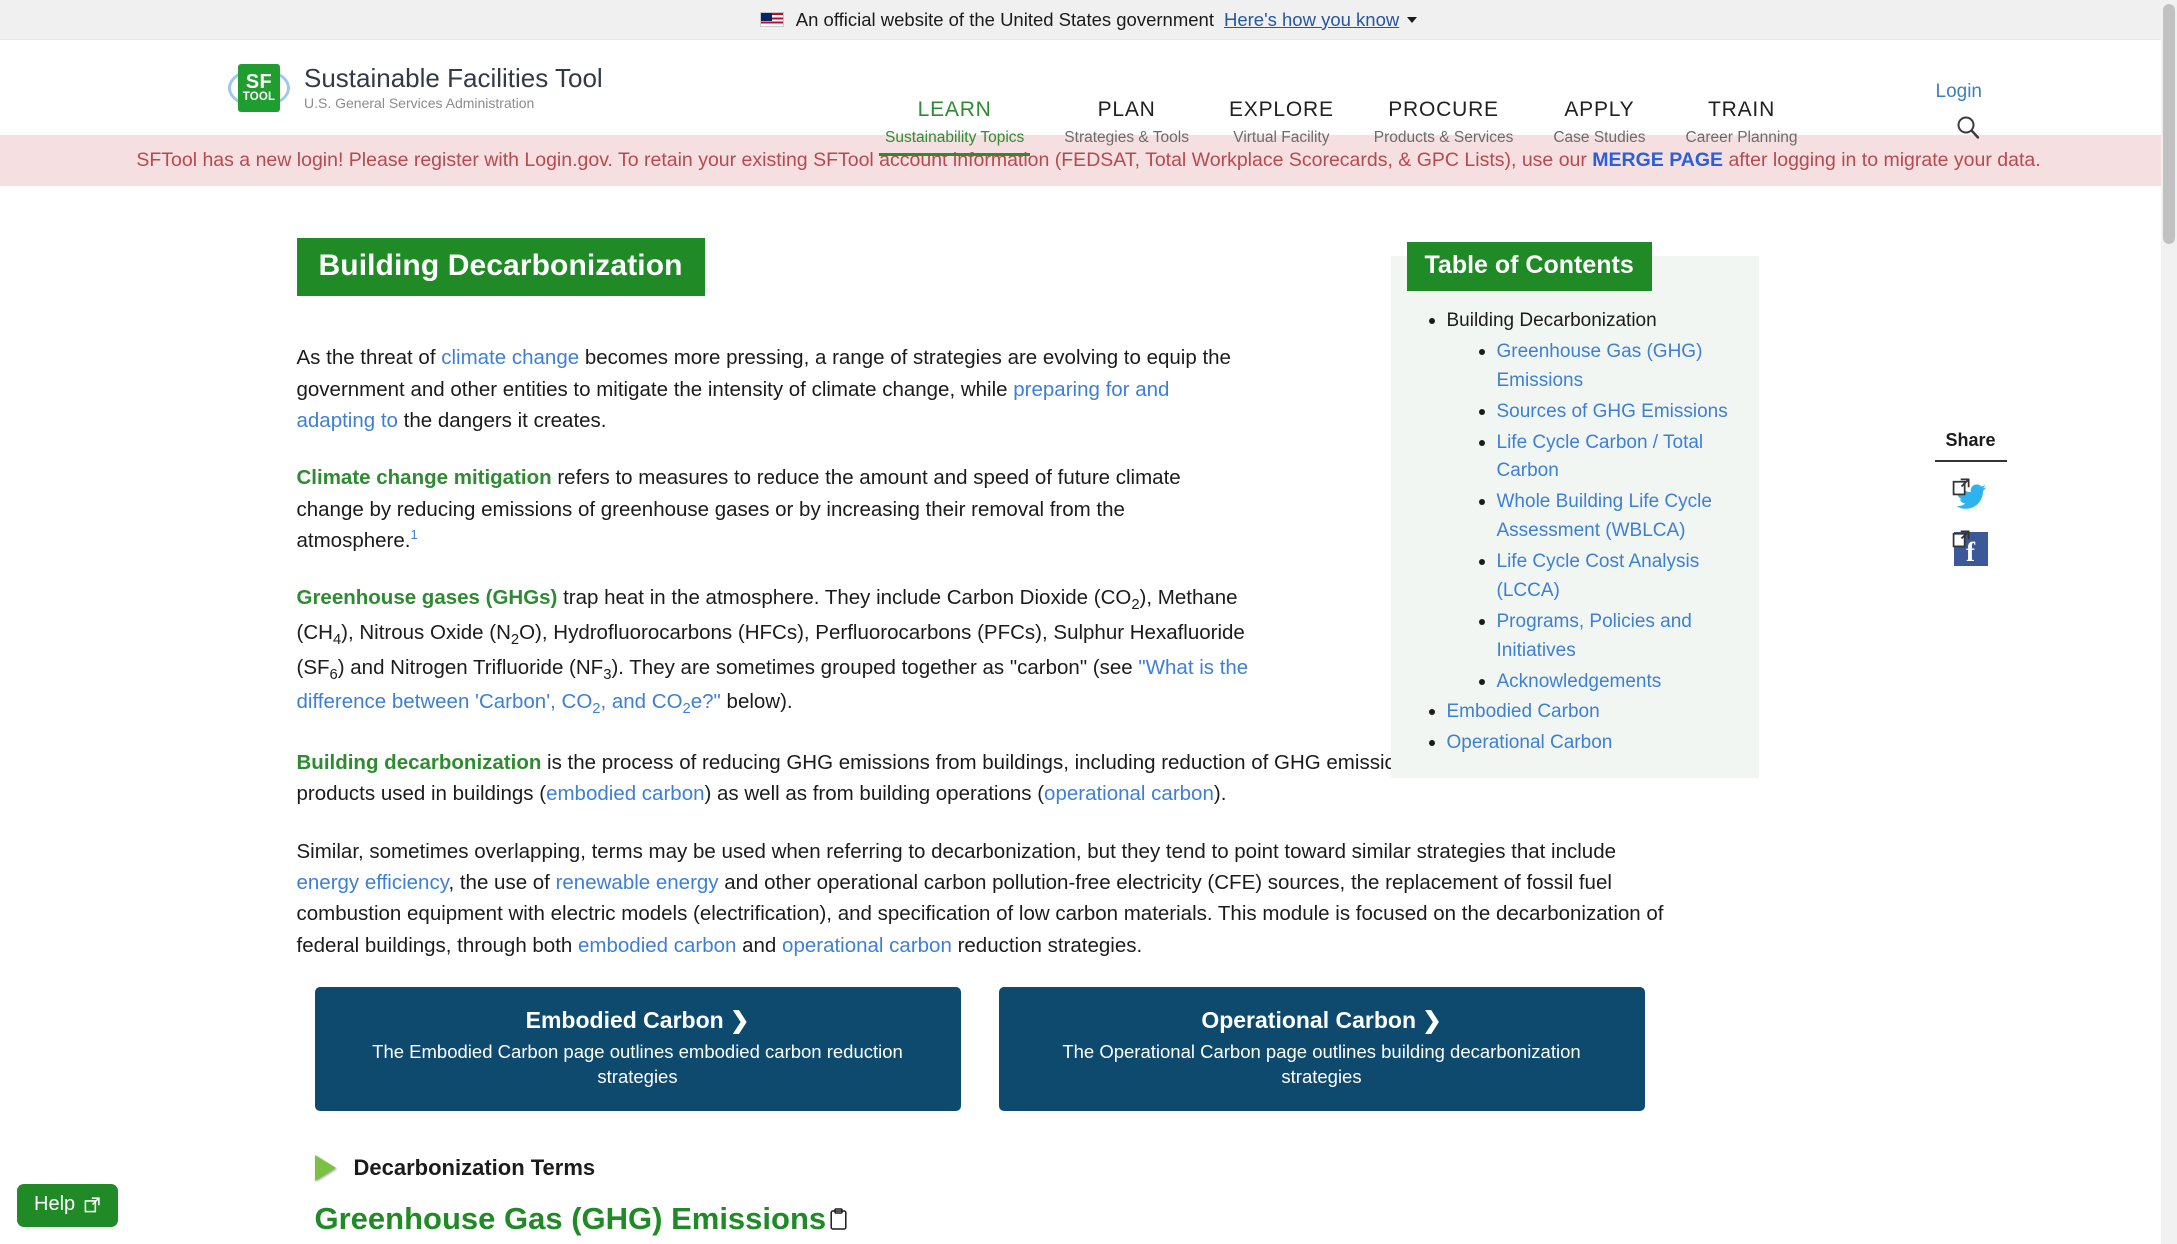 The width and height of the screenshot is (2177, 1244). I want to click on nav-item-learn-label: LEARN, so click(954, 109).